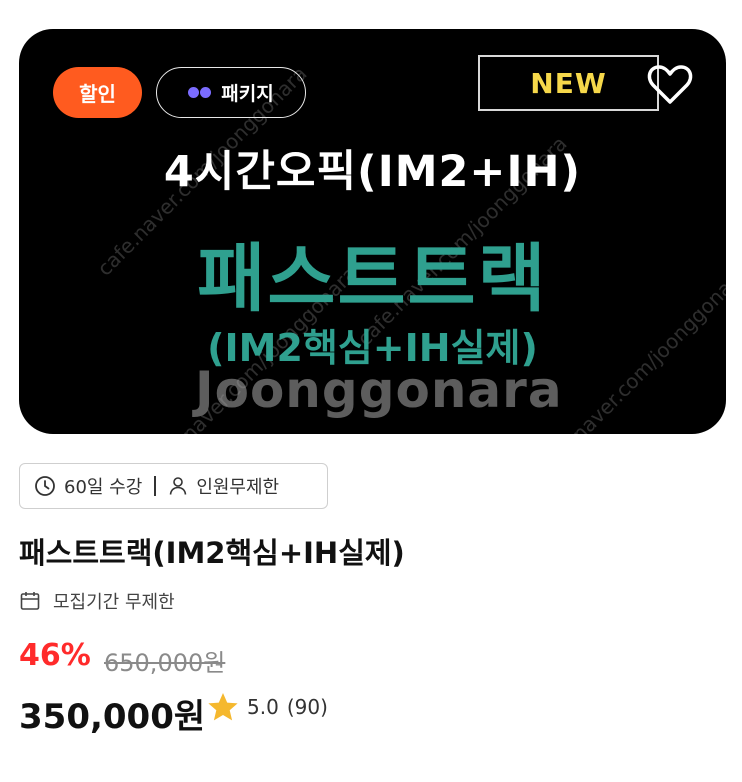 This screenshot has height=782, width=742. What do you see at coordinates (155, 486) in the screenshot?
I see `divider` at bounding box center [155, 486].